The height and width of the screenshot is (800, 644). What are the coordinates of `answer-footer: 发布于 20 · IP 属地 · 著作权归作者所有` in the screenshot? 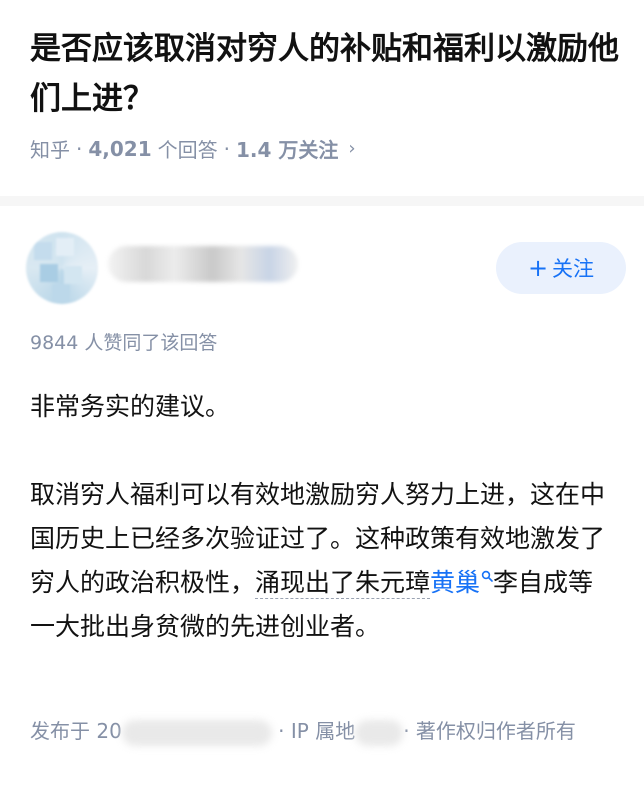 It's located at (325, 731).